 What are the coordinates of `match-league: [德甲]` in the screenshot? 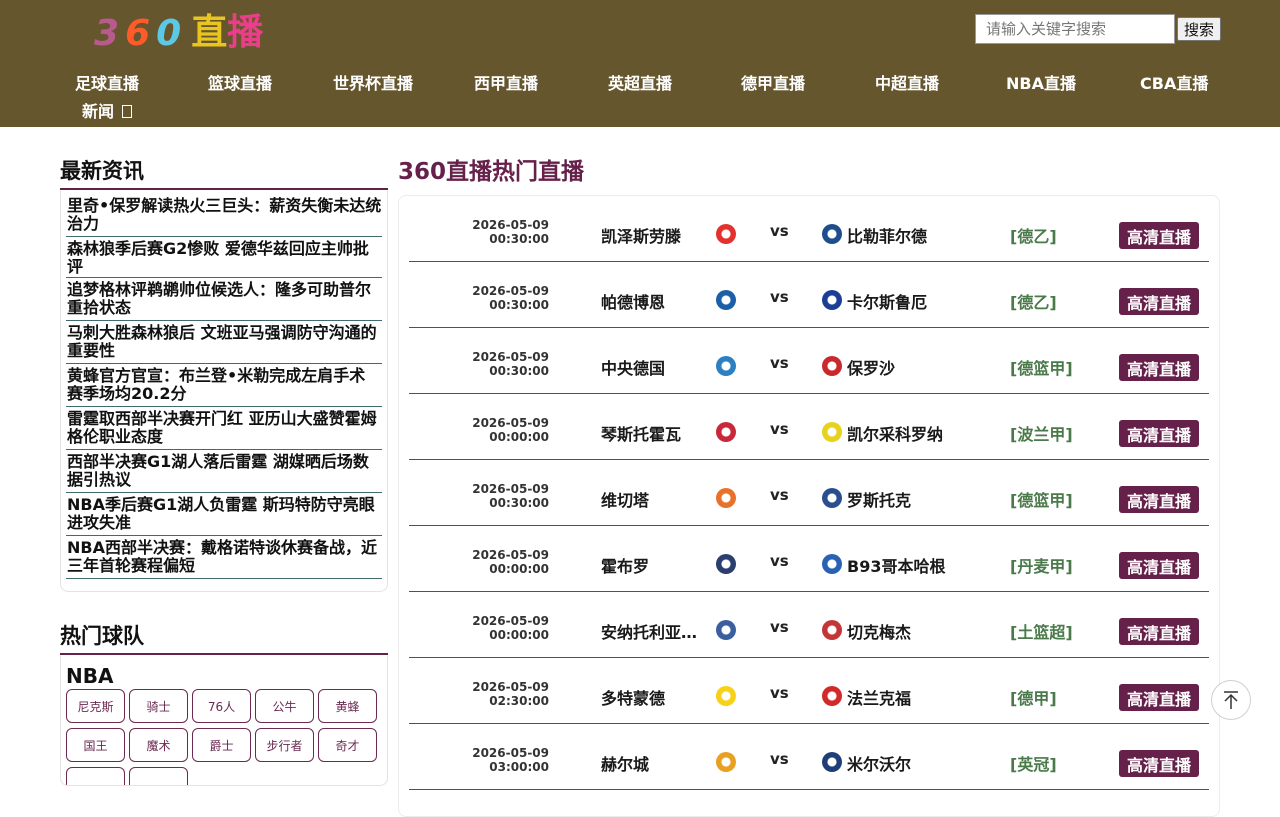 It's located at (1033, 697).